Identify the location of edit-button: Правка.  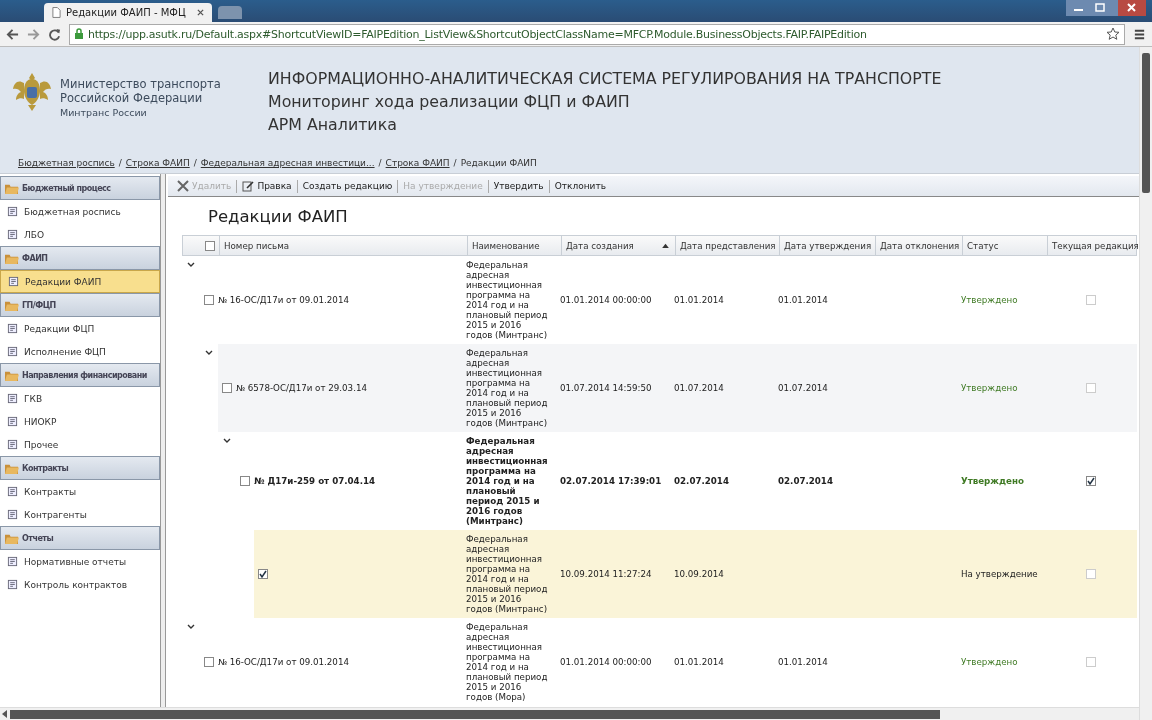
(267, 186).